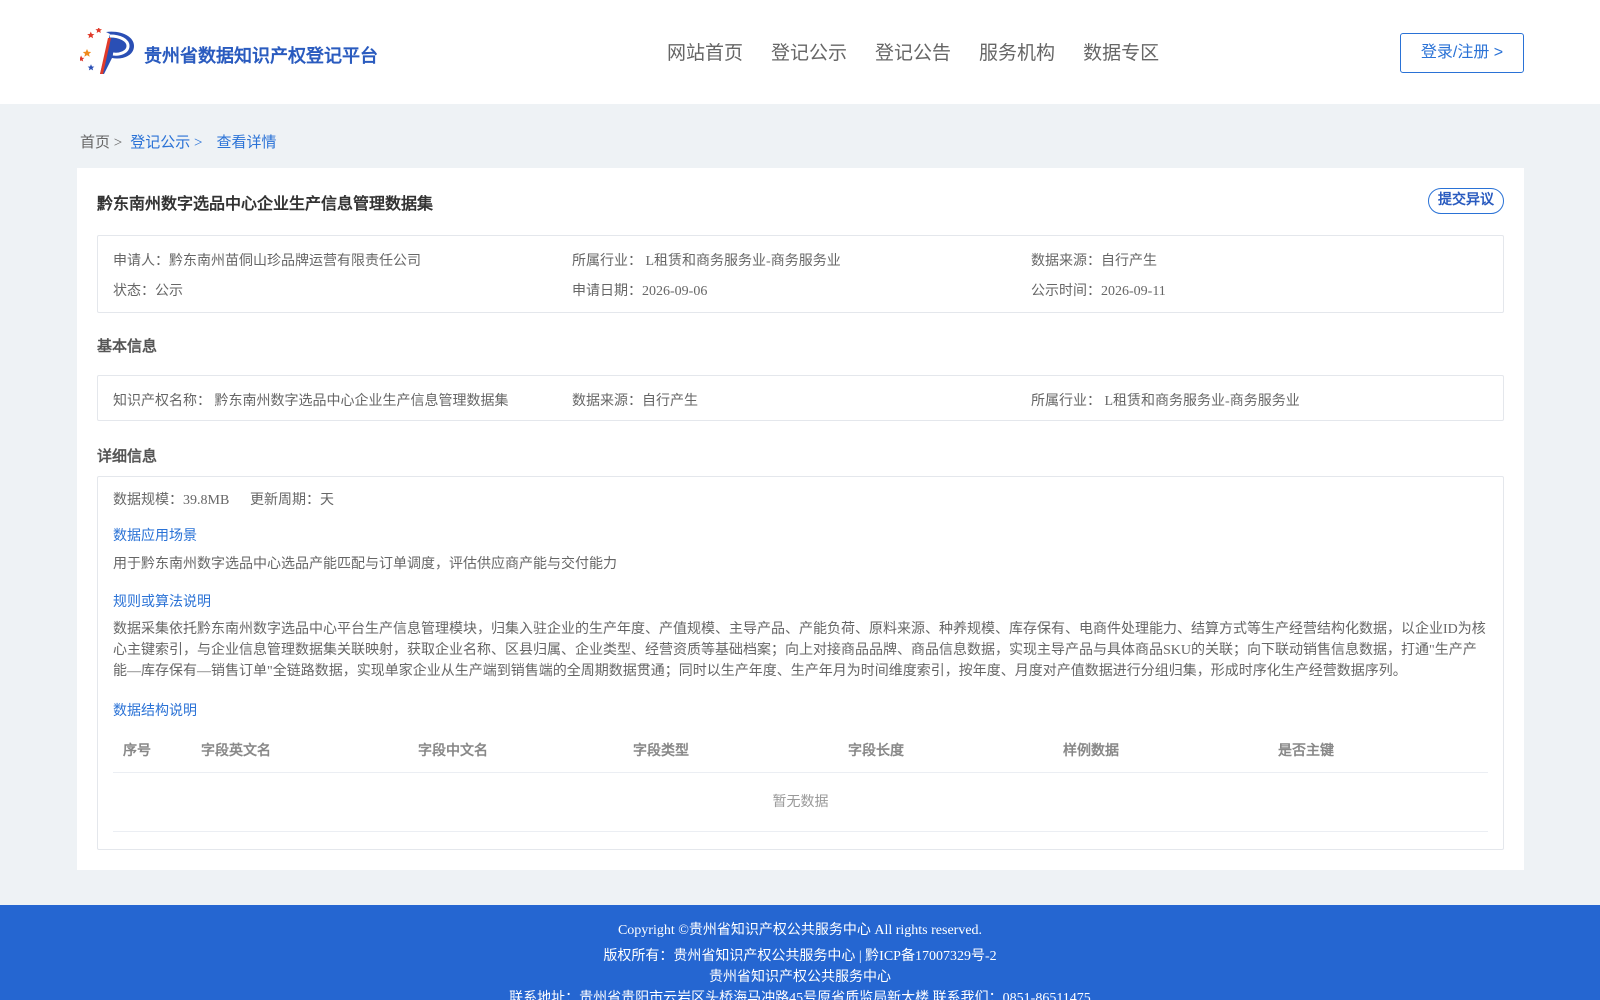 Image resolution: width=1600 pixels, height=1000 pixels. What do you see at coordinates (640, 291) in the screenshot?
I see `apply-date-field: 申请日期：2026-09-06` at bounding box center [640, 291].